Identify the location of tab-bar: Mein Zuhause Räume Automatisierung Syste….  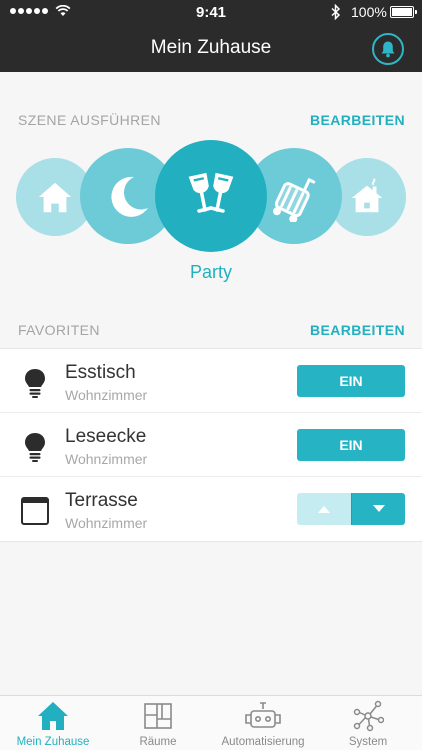
(211, 722).